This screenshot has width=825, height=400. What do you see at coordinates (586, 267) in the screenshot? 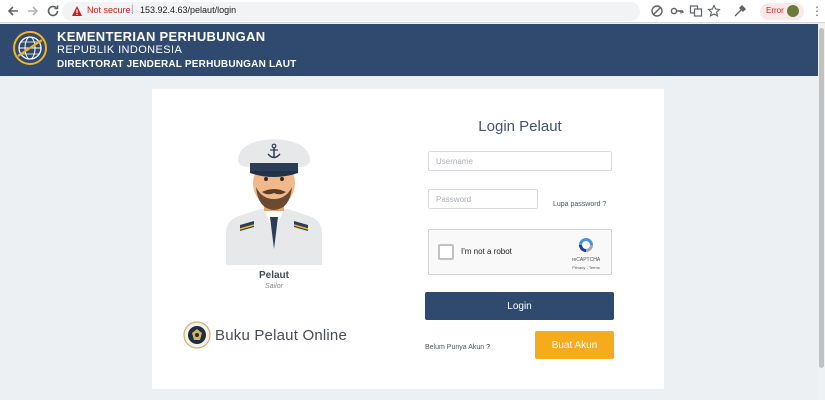
I see `captcha-links: Privacy - Terms` at bounding box center [586, 267].